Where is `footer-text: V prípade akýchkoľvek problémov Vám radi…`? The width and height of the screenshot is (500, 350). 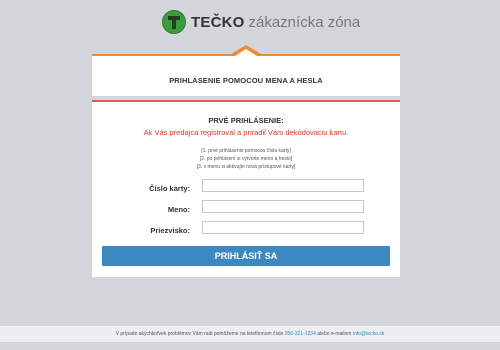 footer-text: V prípade akýchkoľvek problémov Vám radi… is located at coordinates (199, 334).